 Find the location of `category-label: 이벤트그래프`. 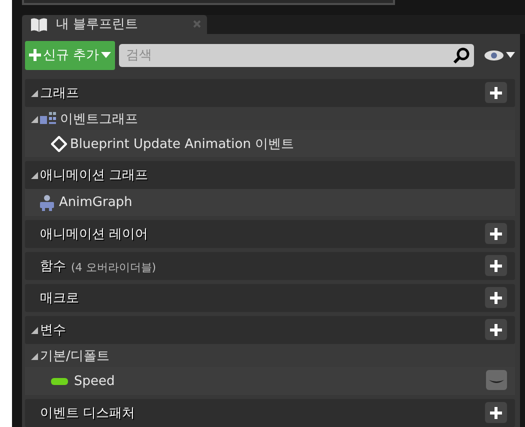

category-label: 이벤트그래프 is located at coordinates (99, 119).